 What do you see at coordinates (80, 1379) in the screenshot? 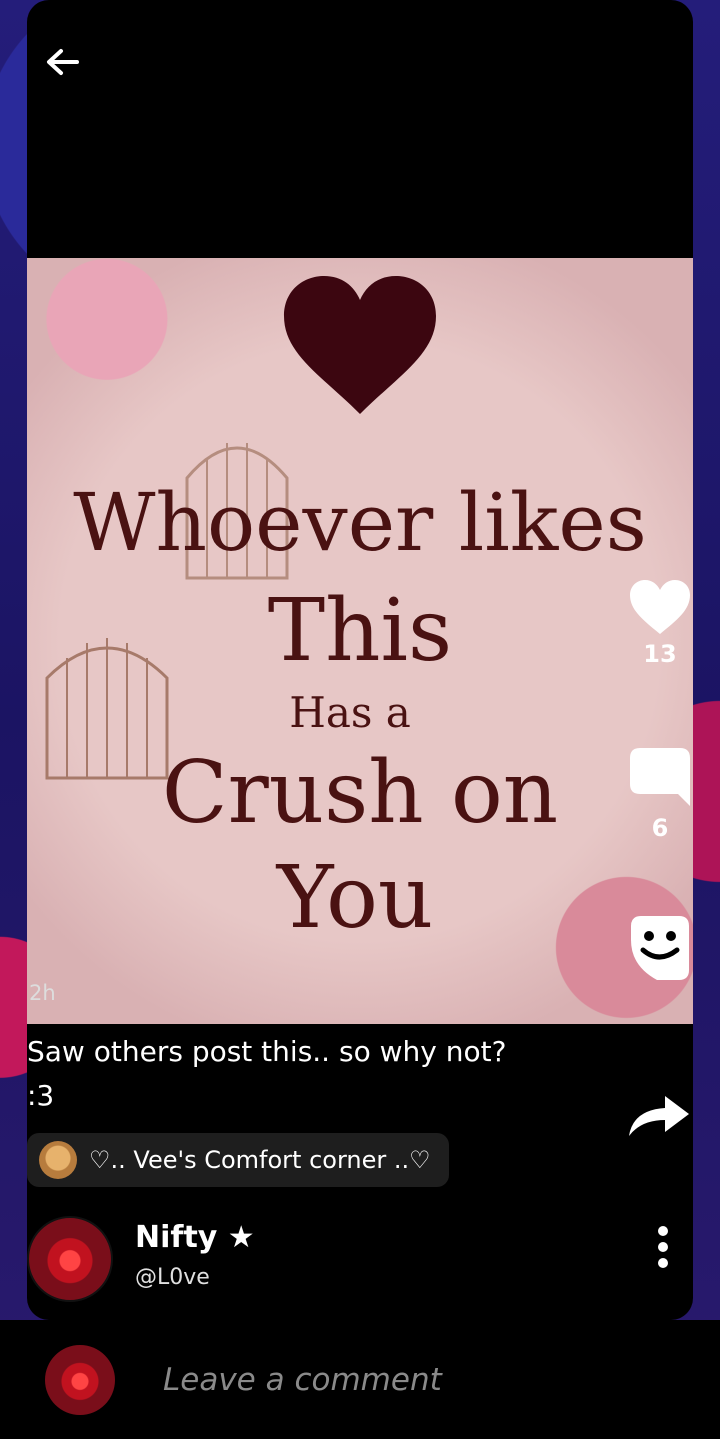
I see `current-user-avatar` at bounding box center [80, 1379].